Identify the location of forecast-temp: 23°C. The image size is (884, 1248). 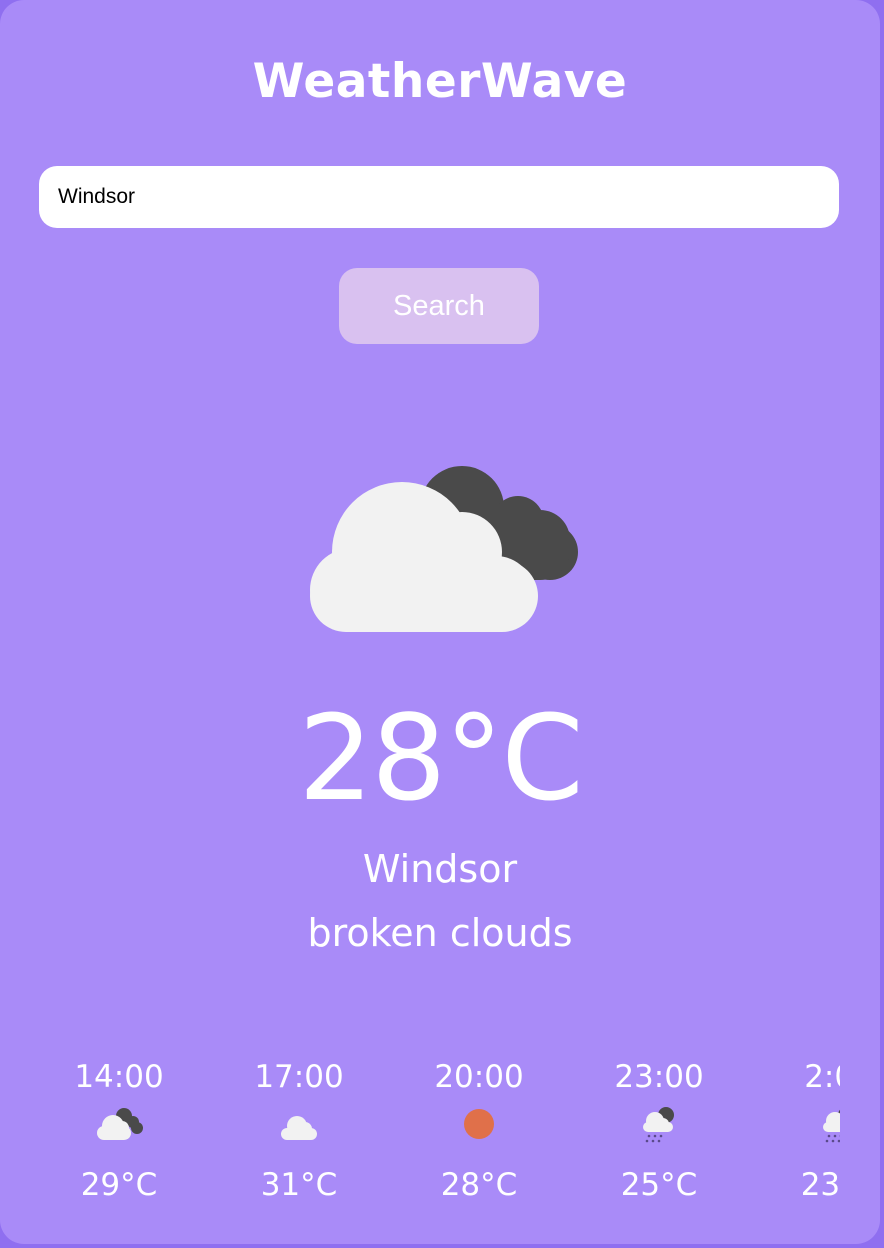
(820, 1185).